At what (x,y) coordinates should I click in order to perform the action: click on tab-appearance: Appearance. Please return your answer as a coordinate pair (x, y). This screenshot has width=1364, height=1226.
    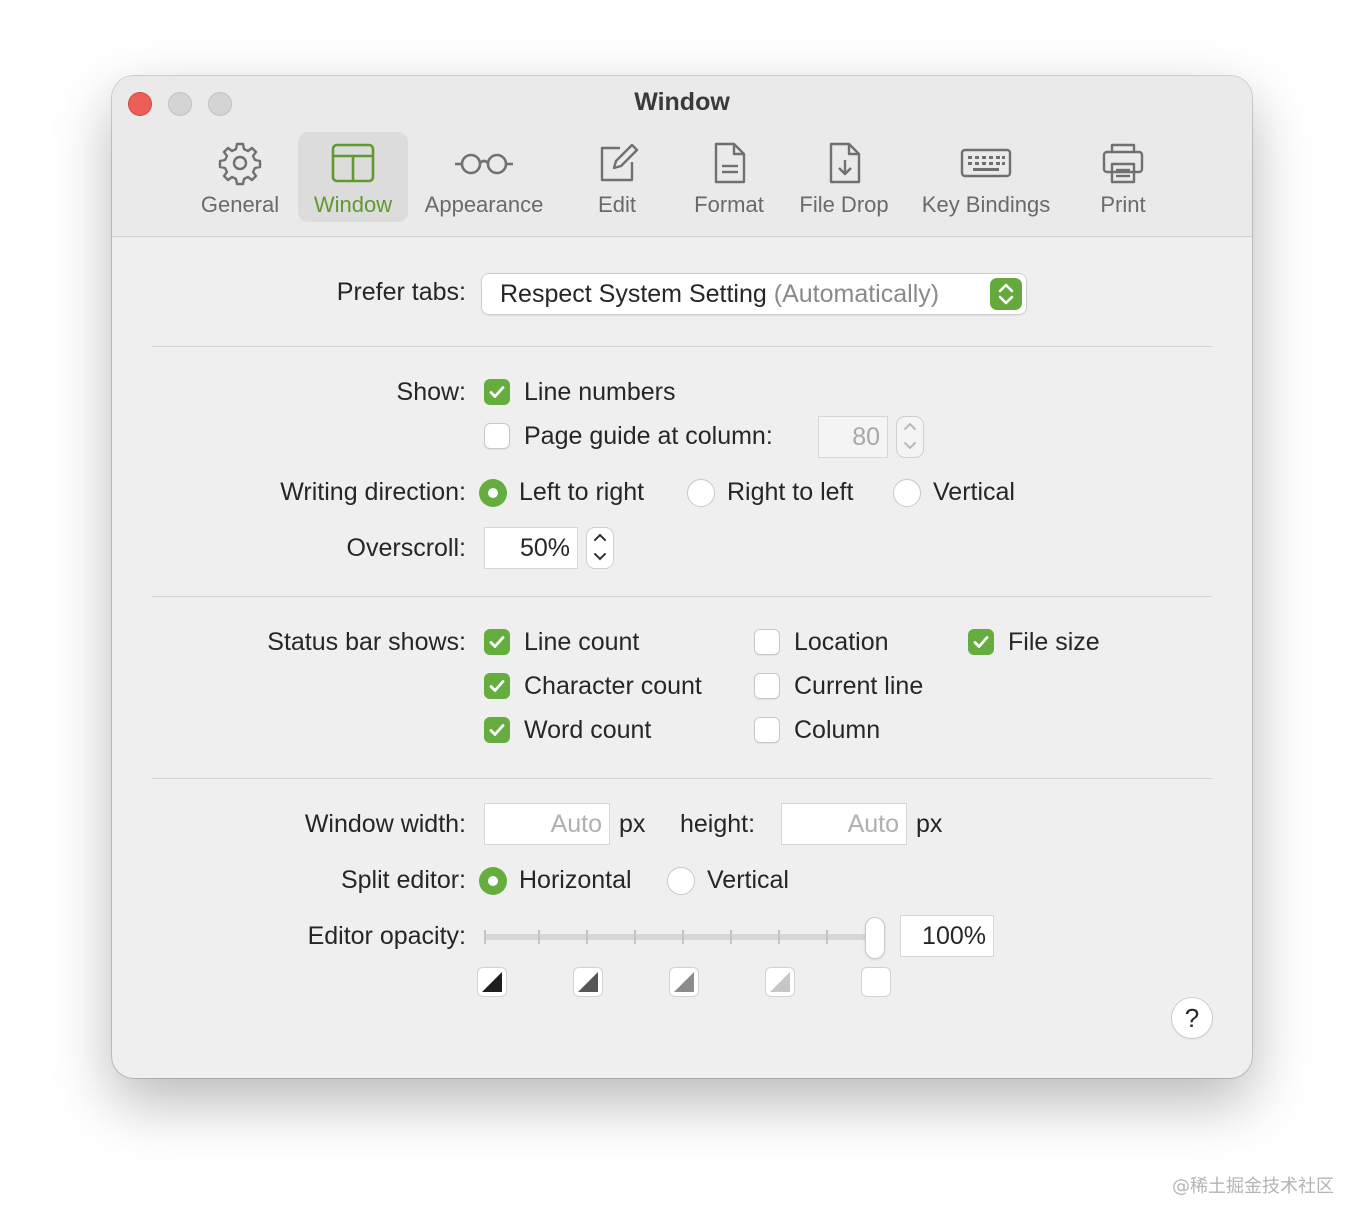
    Looking at the image, I should click on (484, 177).